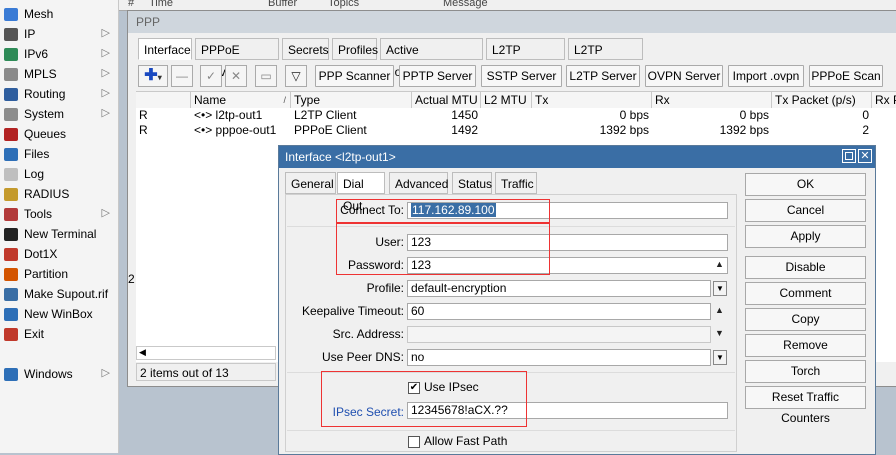 Image resolution: width=896 pixels, height=455 pixels. Describe the element at coordinates (712, 100) in the screenshot. I see `col-rx: Rx` at that location.